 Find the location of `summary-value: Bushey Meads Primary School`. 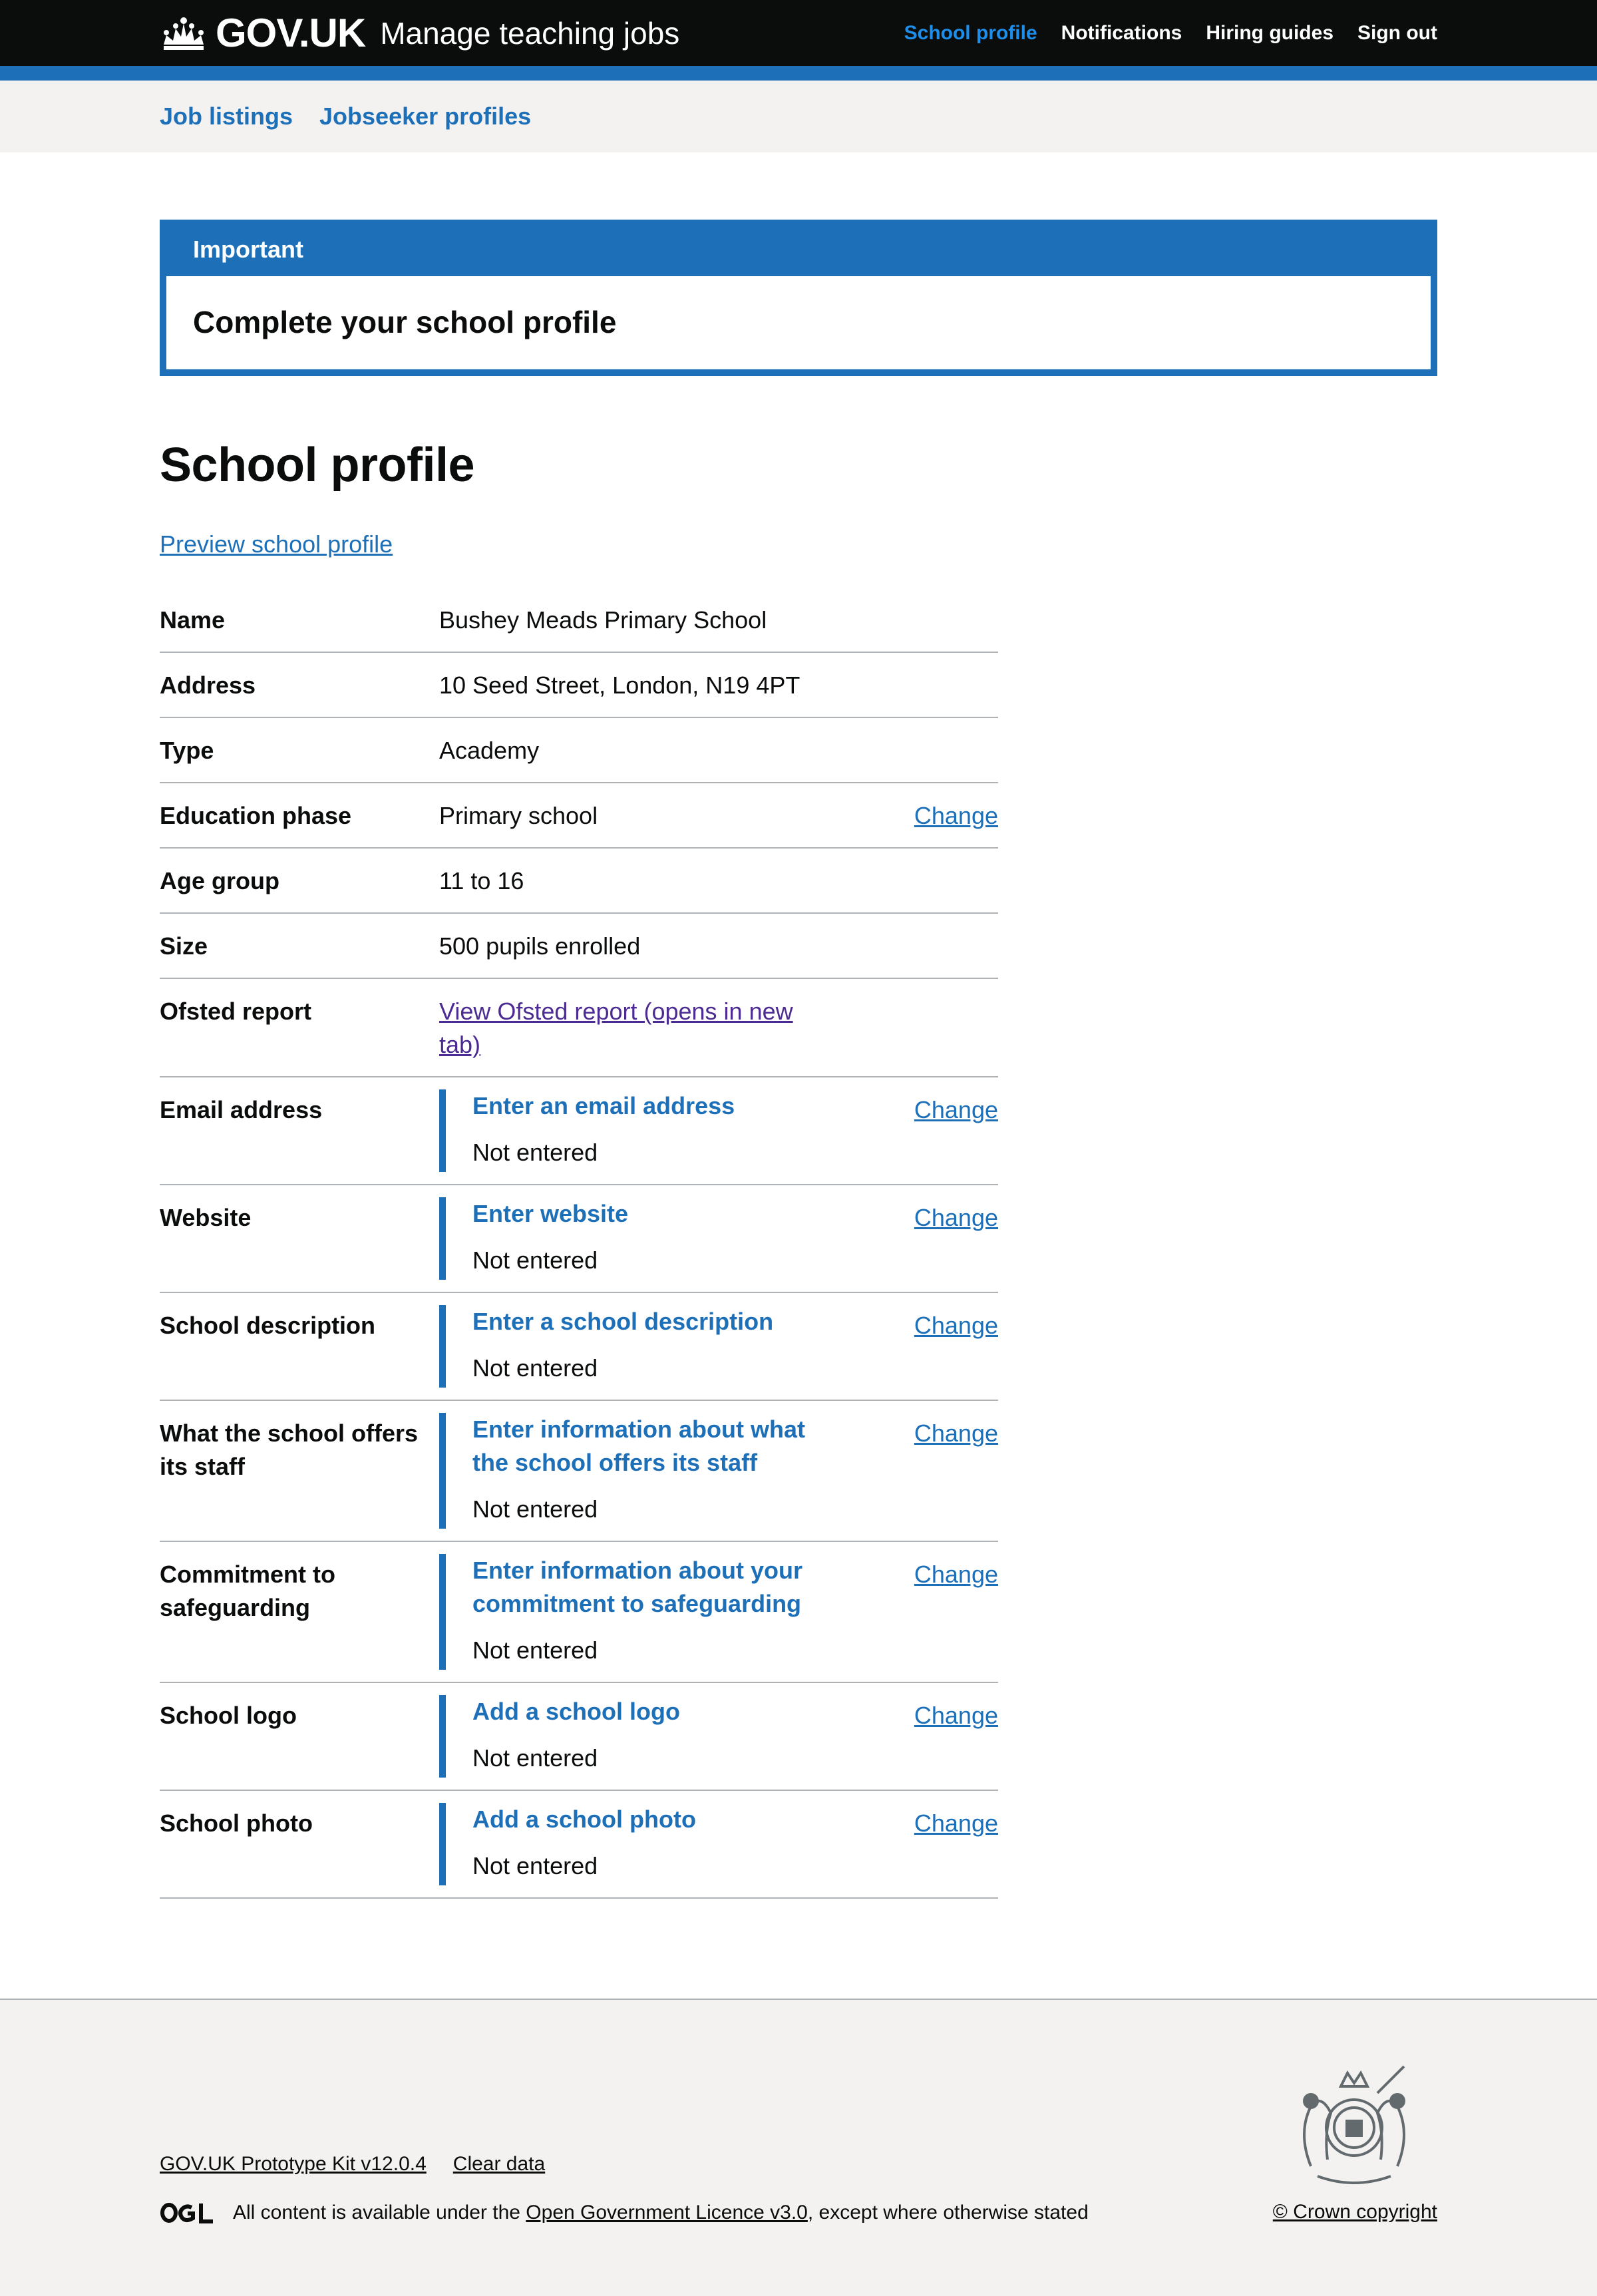

summary-value: Bushey Meads Primary School is located at coordinates (603, 620).